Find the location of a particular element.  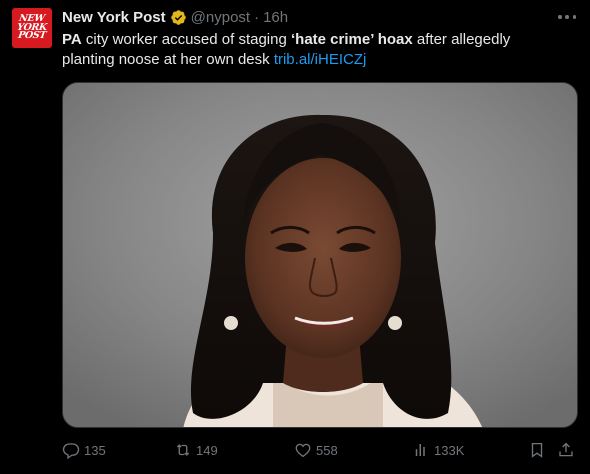

tweet-text-bold-1: PA is located at coordinates (72, 39).